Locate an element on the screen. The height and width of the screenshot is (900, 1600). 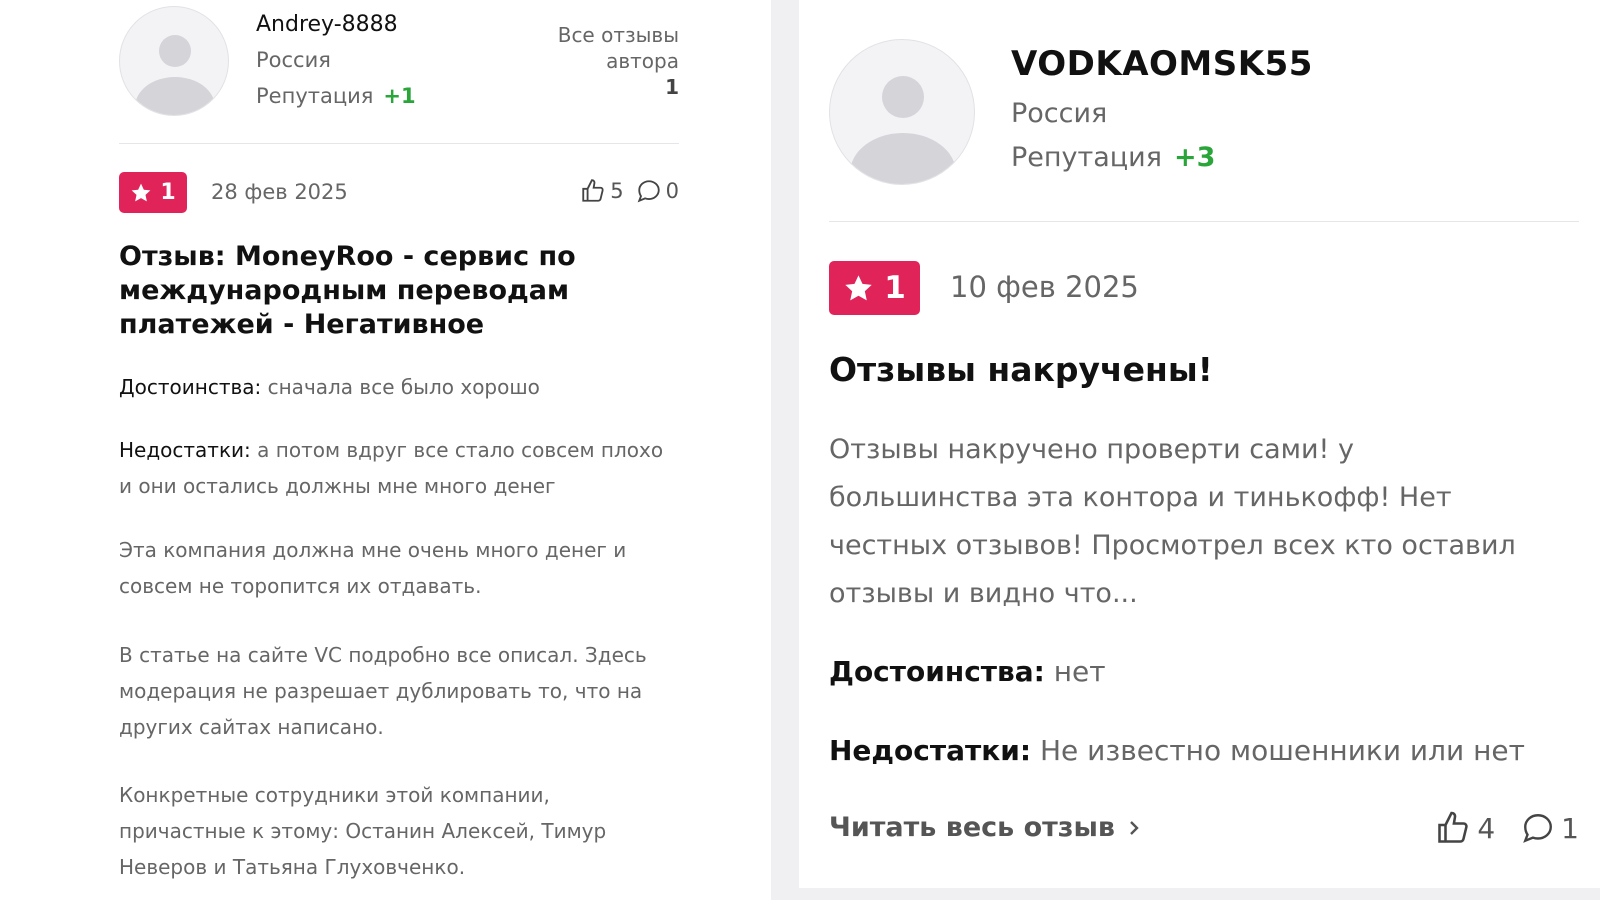
comment-button: 1 is located at coordinates (1550, 828).